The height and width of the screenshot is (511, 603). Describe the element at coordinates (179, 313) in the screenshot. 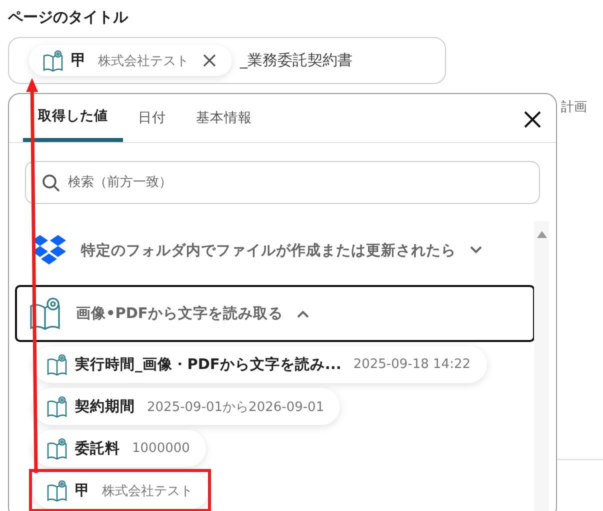

I see `group-title: 画像•PDFから文字を読み取る` at that location.